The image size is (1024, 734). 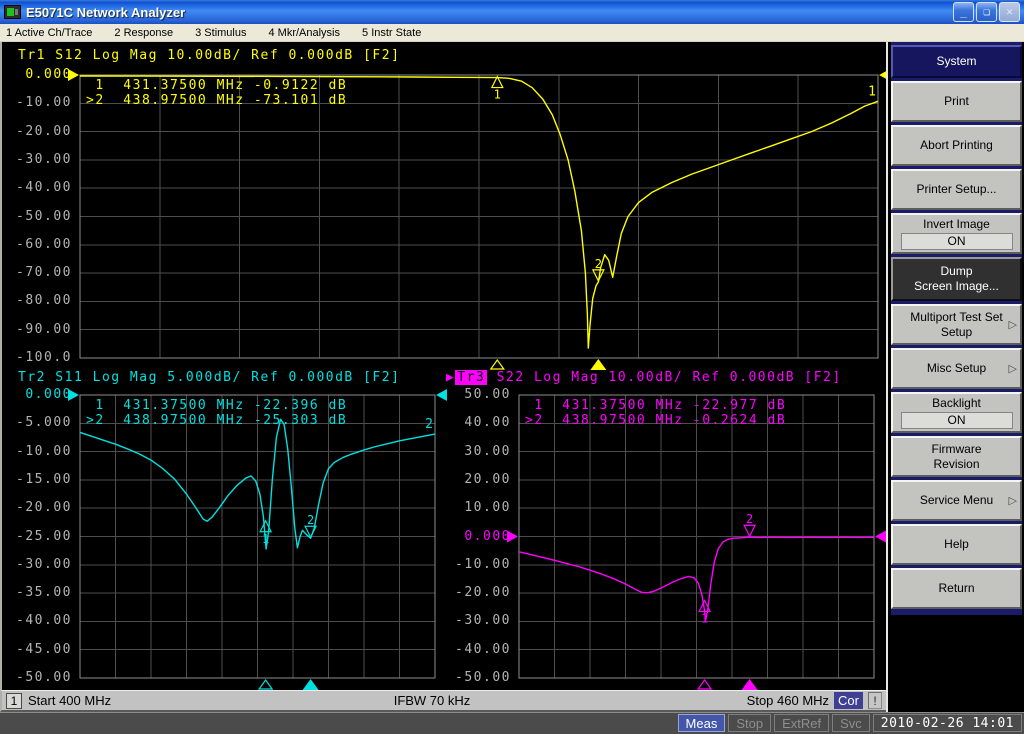 I want to click on softkey-label: Setup, so click(x=956, y=331).